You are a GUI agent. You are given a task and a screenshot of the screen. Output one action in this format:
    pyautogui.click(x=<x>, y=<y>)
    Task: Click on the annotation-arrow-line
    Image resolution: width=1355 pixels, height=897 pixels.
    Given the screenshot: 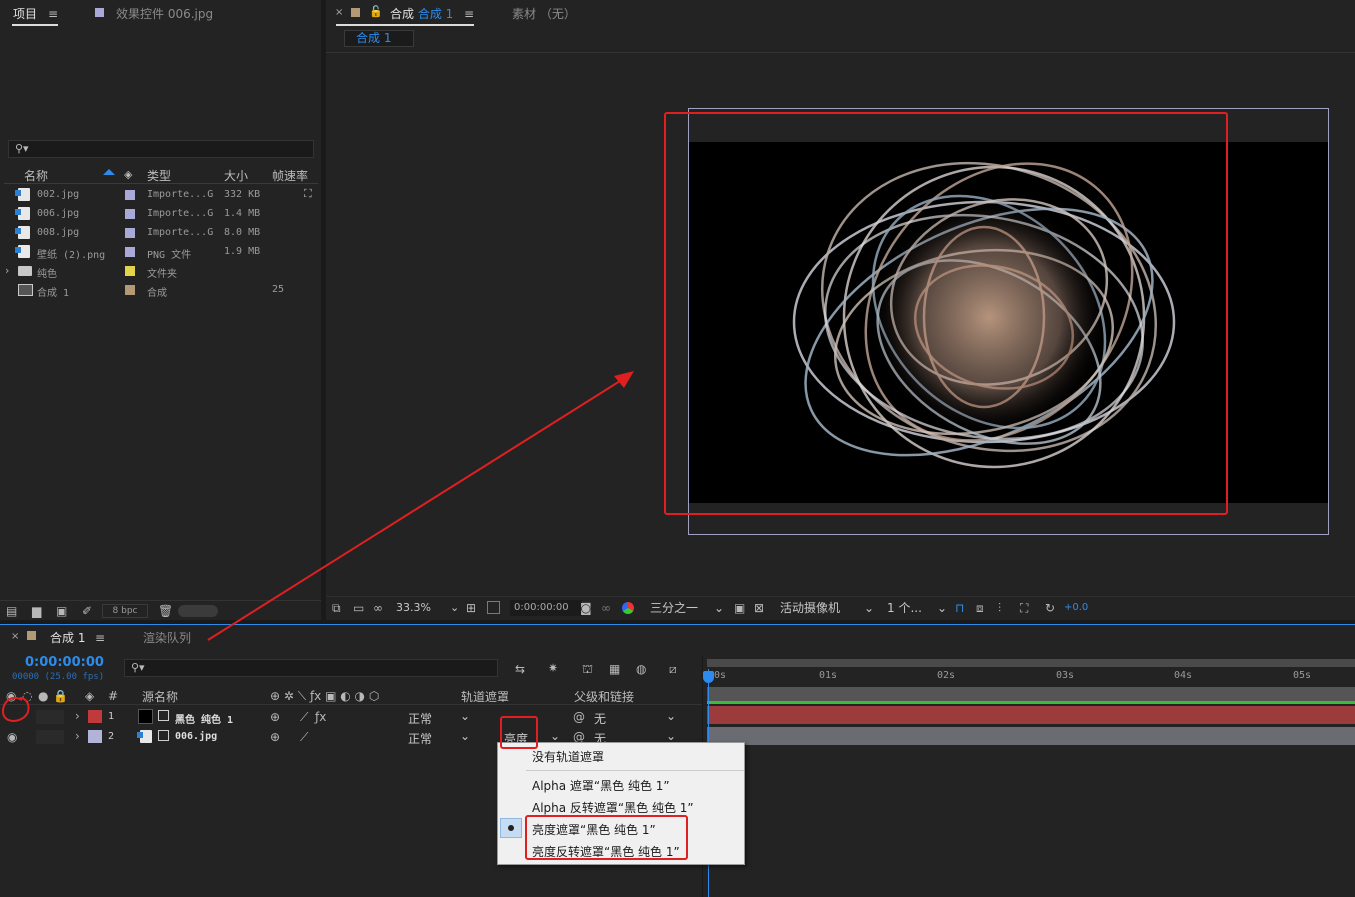 What is the action you would take?
    pyautogui.click(x=418, y=508)
    